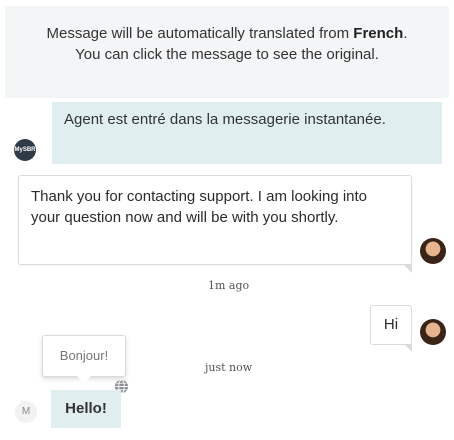 The width and height of the screenshot is (454, 440). Describe the element at coordinates (26, 412) in the screenshot. I see `user-avatar: M` at that location.